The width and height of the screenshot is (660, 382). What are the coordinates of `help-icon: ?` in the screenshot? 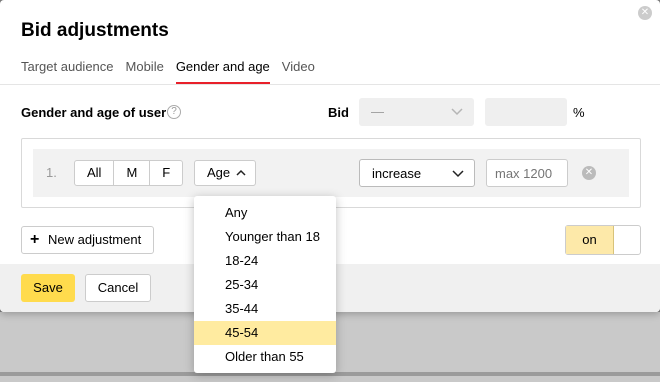 It's located at (174, 112).